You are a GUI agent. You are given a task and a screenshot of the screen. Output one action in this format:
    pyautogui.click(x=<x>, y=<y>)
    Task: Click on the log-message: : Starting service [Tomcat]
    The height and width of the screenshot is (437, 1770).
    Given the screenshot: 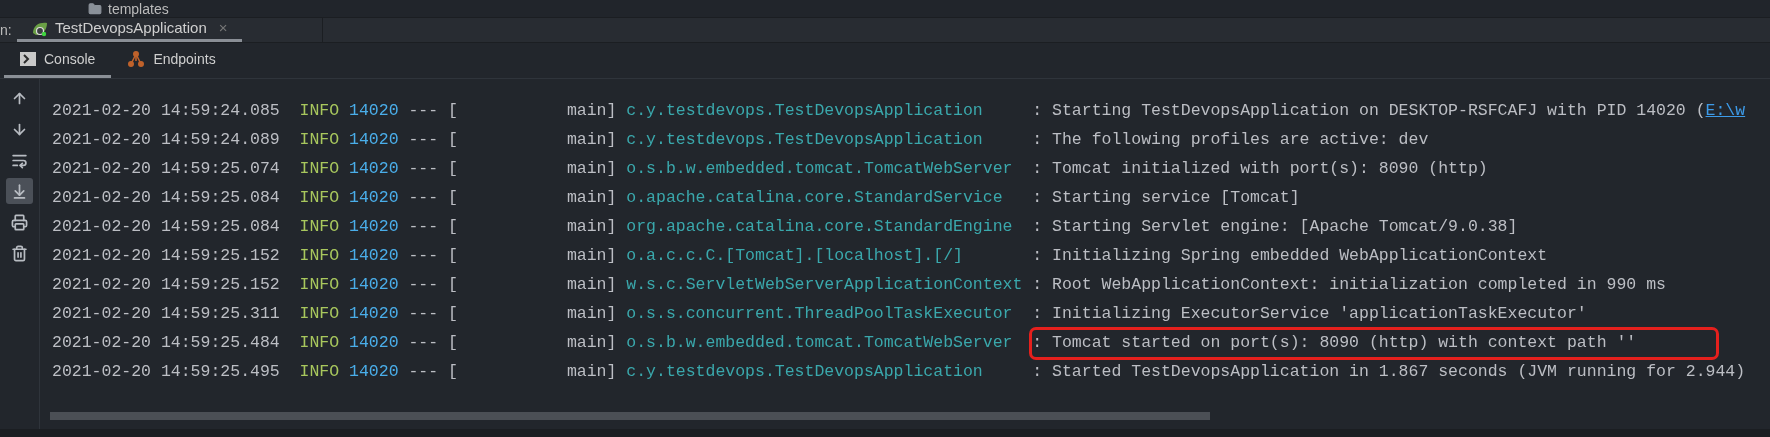 What is the action you would take?
    pyautogui.click(x=1166, y=198)
    